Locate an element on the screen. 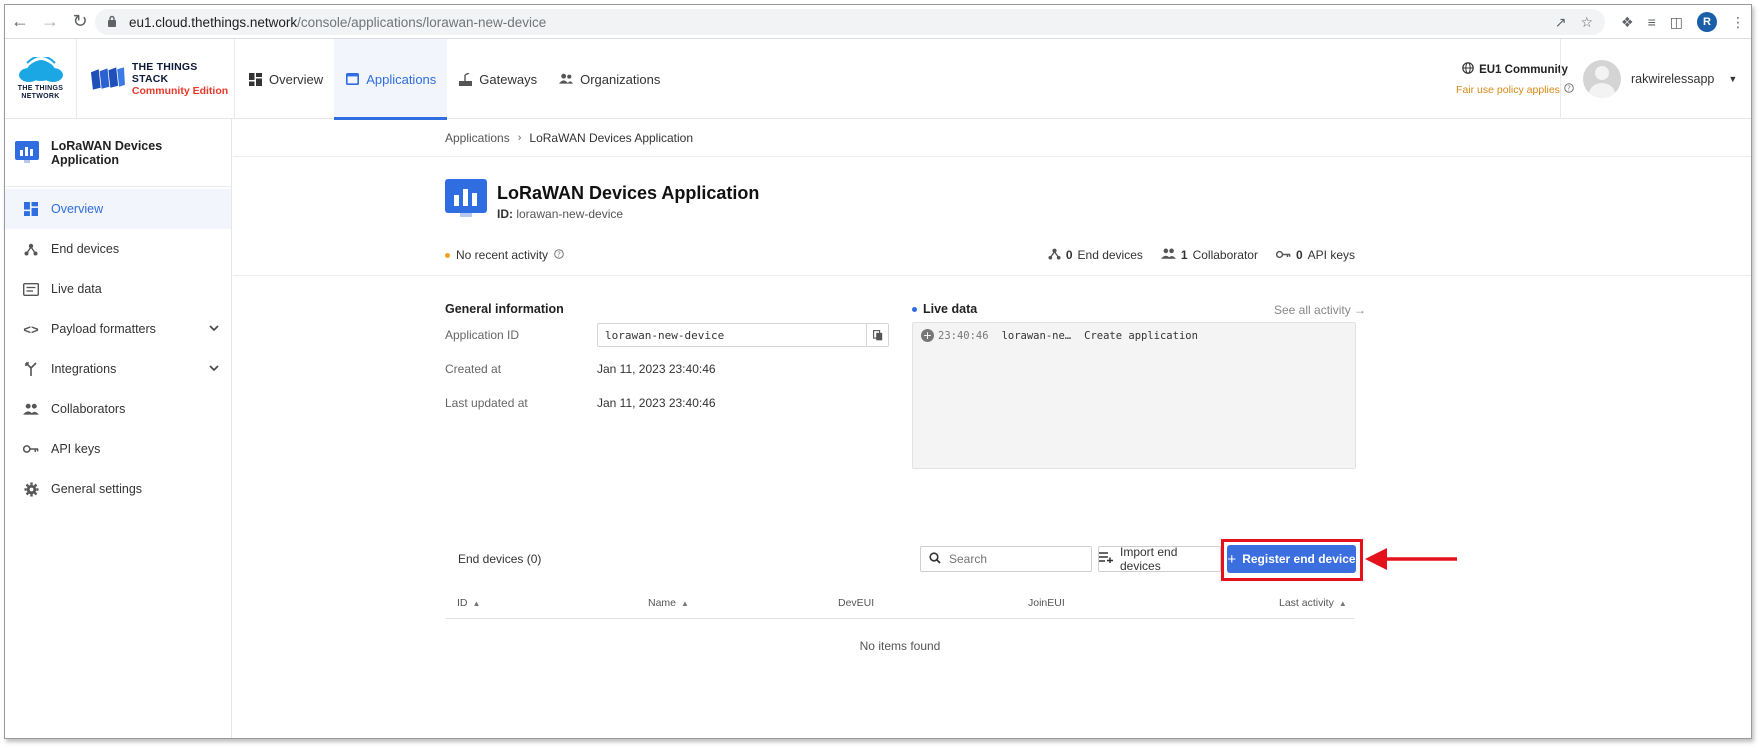 The image size is (1760, 748). nav-overview-label: Overview is located at coordinates (296, 79).